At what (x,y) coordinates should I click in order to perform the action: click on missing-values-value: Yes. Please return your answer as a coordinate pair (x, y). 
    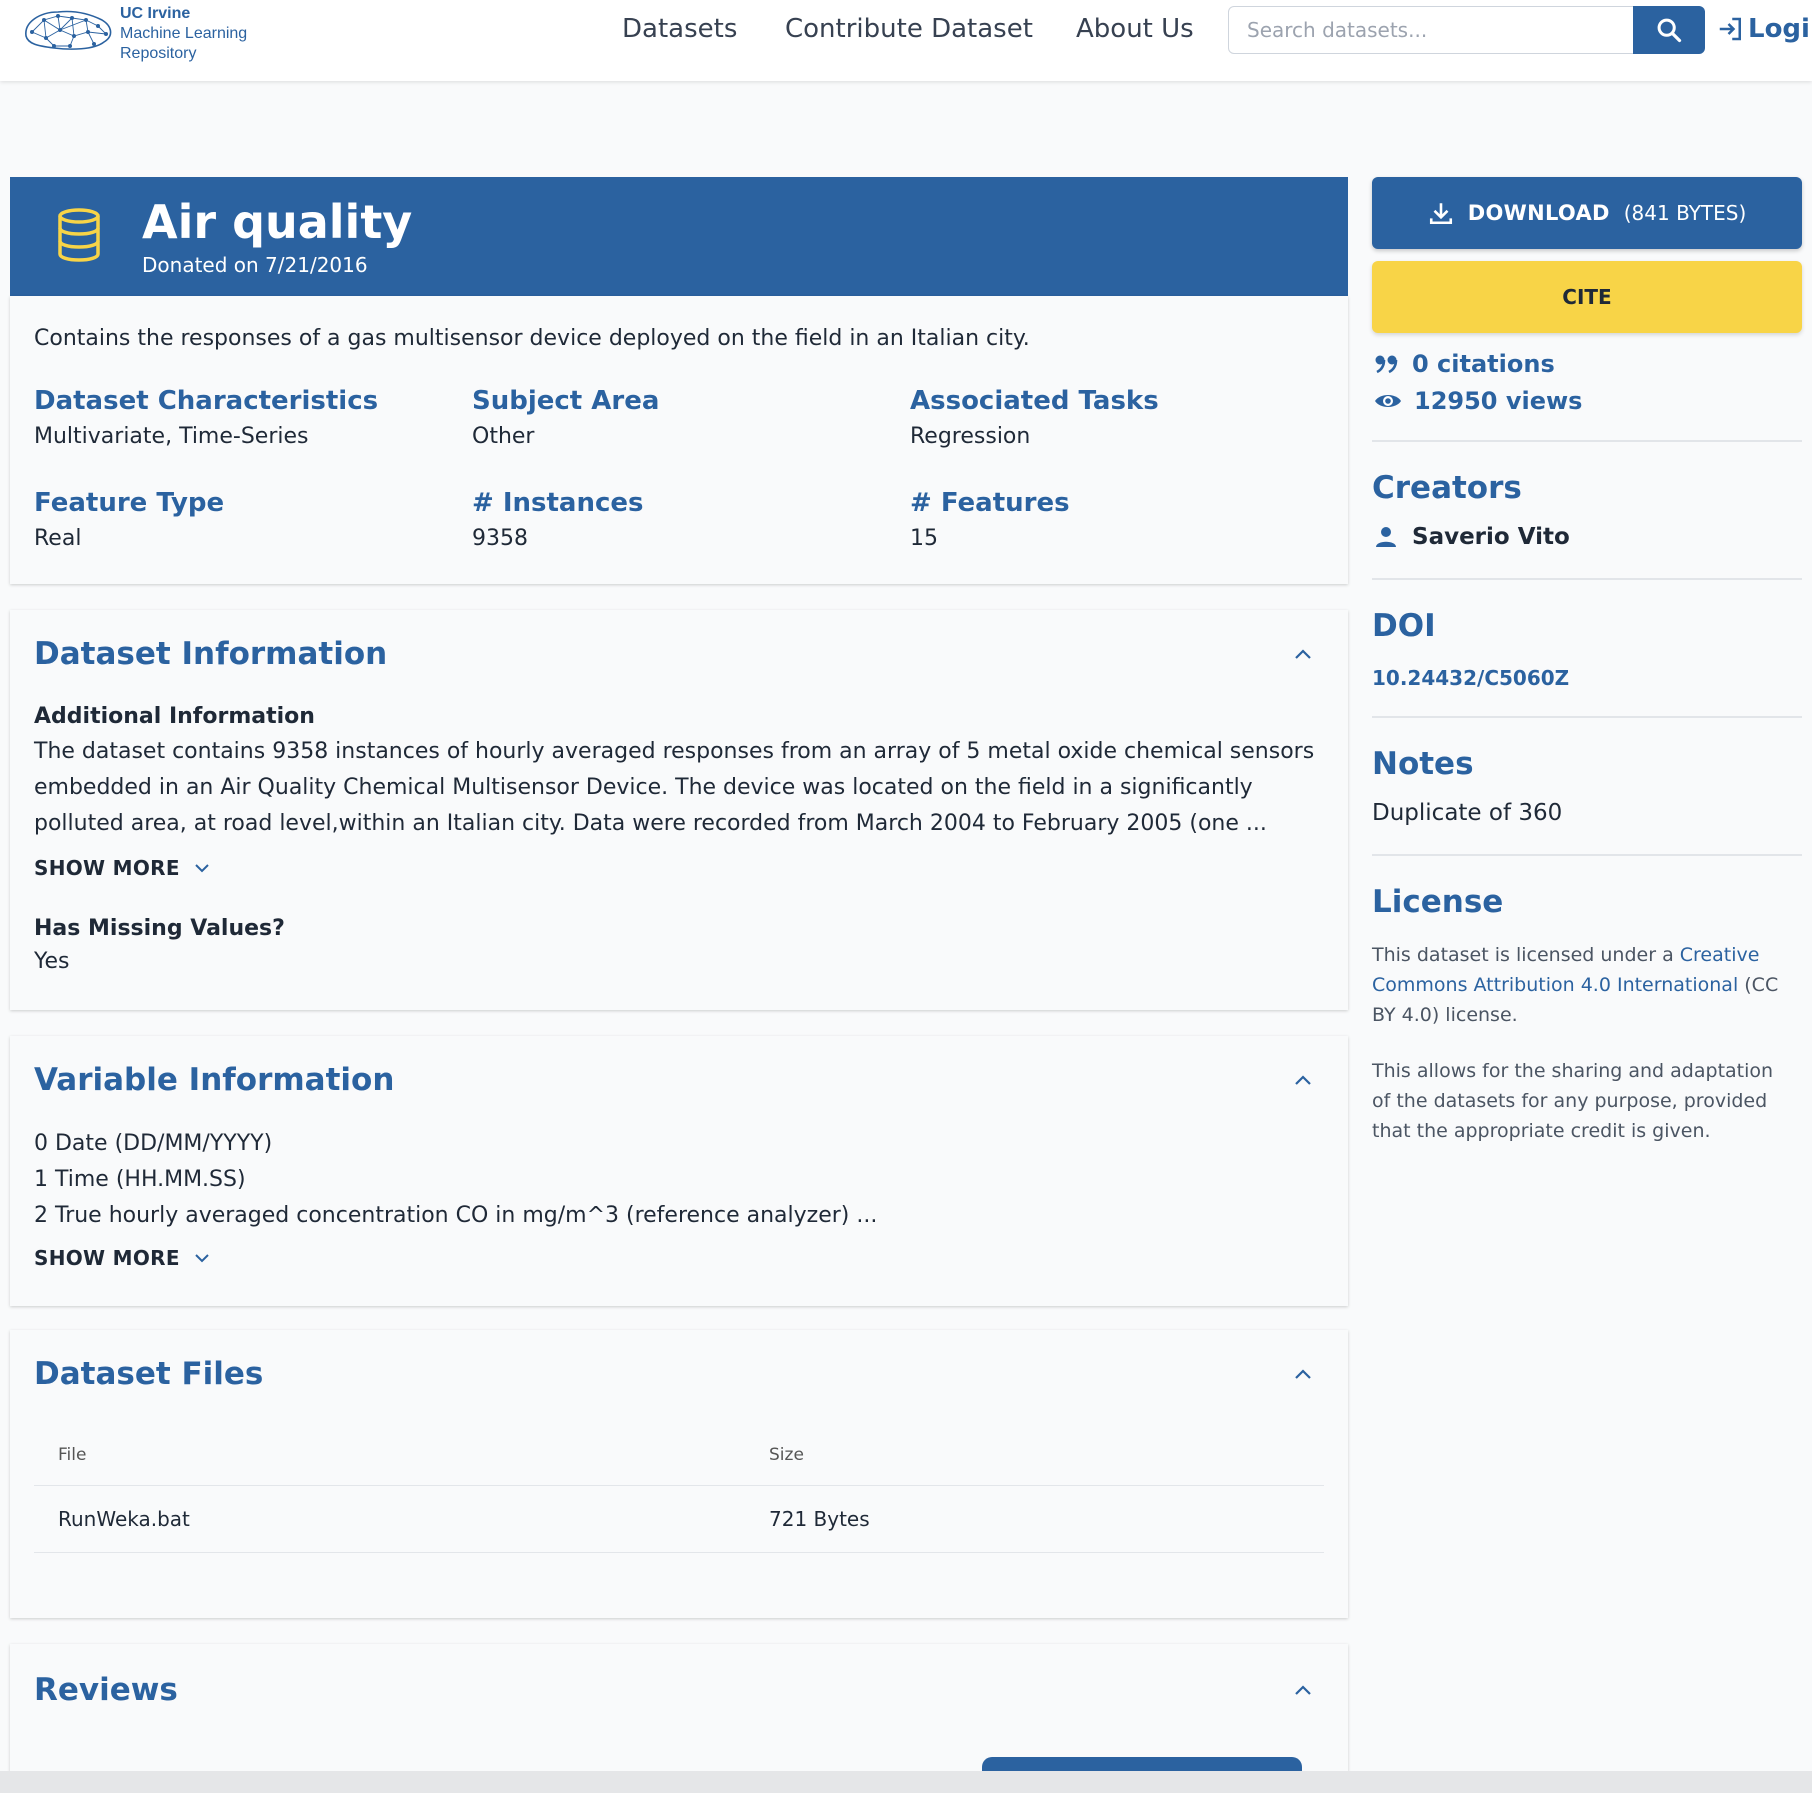
    Looking at the image, I should click on (52, 961).